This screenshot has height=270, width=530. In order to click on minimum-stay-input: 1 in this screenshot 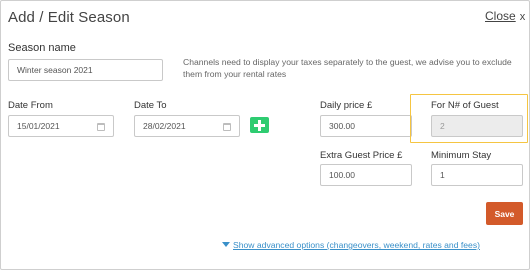, I will do `click(477, 175)`.